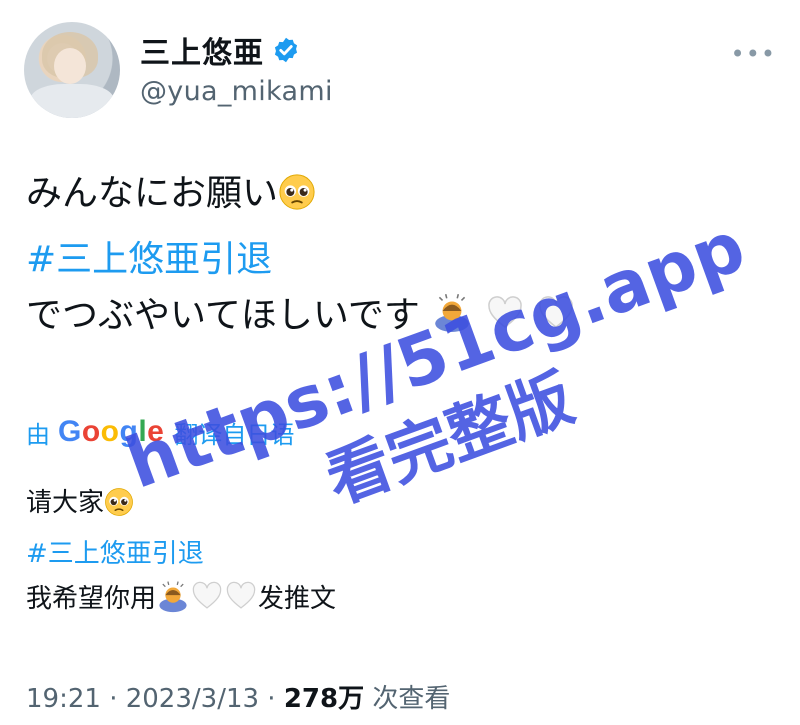 This screenshot has width=800, height=725. Describe the element at coordinates (72, 101) in the screenshot. I see `avatar-clothing` at that location.